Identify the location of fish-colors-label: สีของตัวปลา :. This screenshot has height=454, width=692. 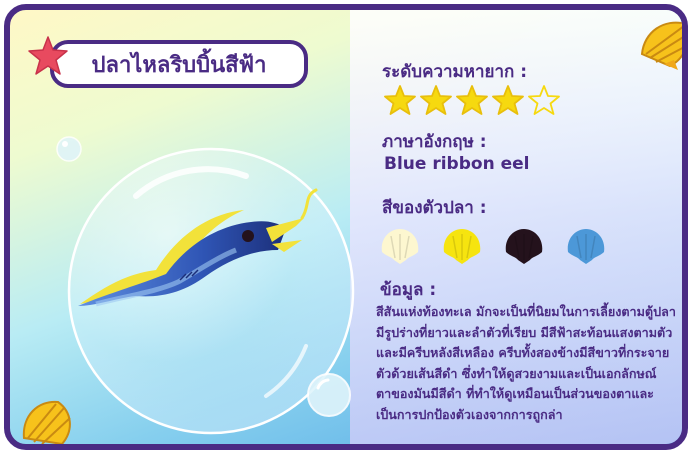
(434, 208).